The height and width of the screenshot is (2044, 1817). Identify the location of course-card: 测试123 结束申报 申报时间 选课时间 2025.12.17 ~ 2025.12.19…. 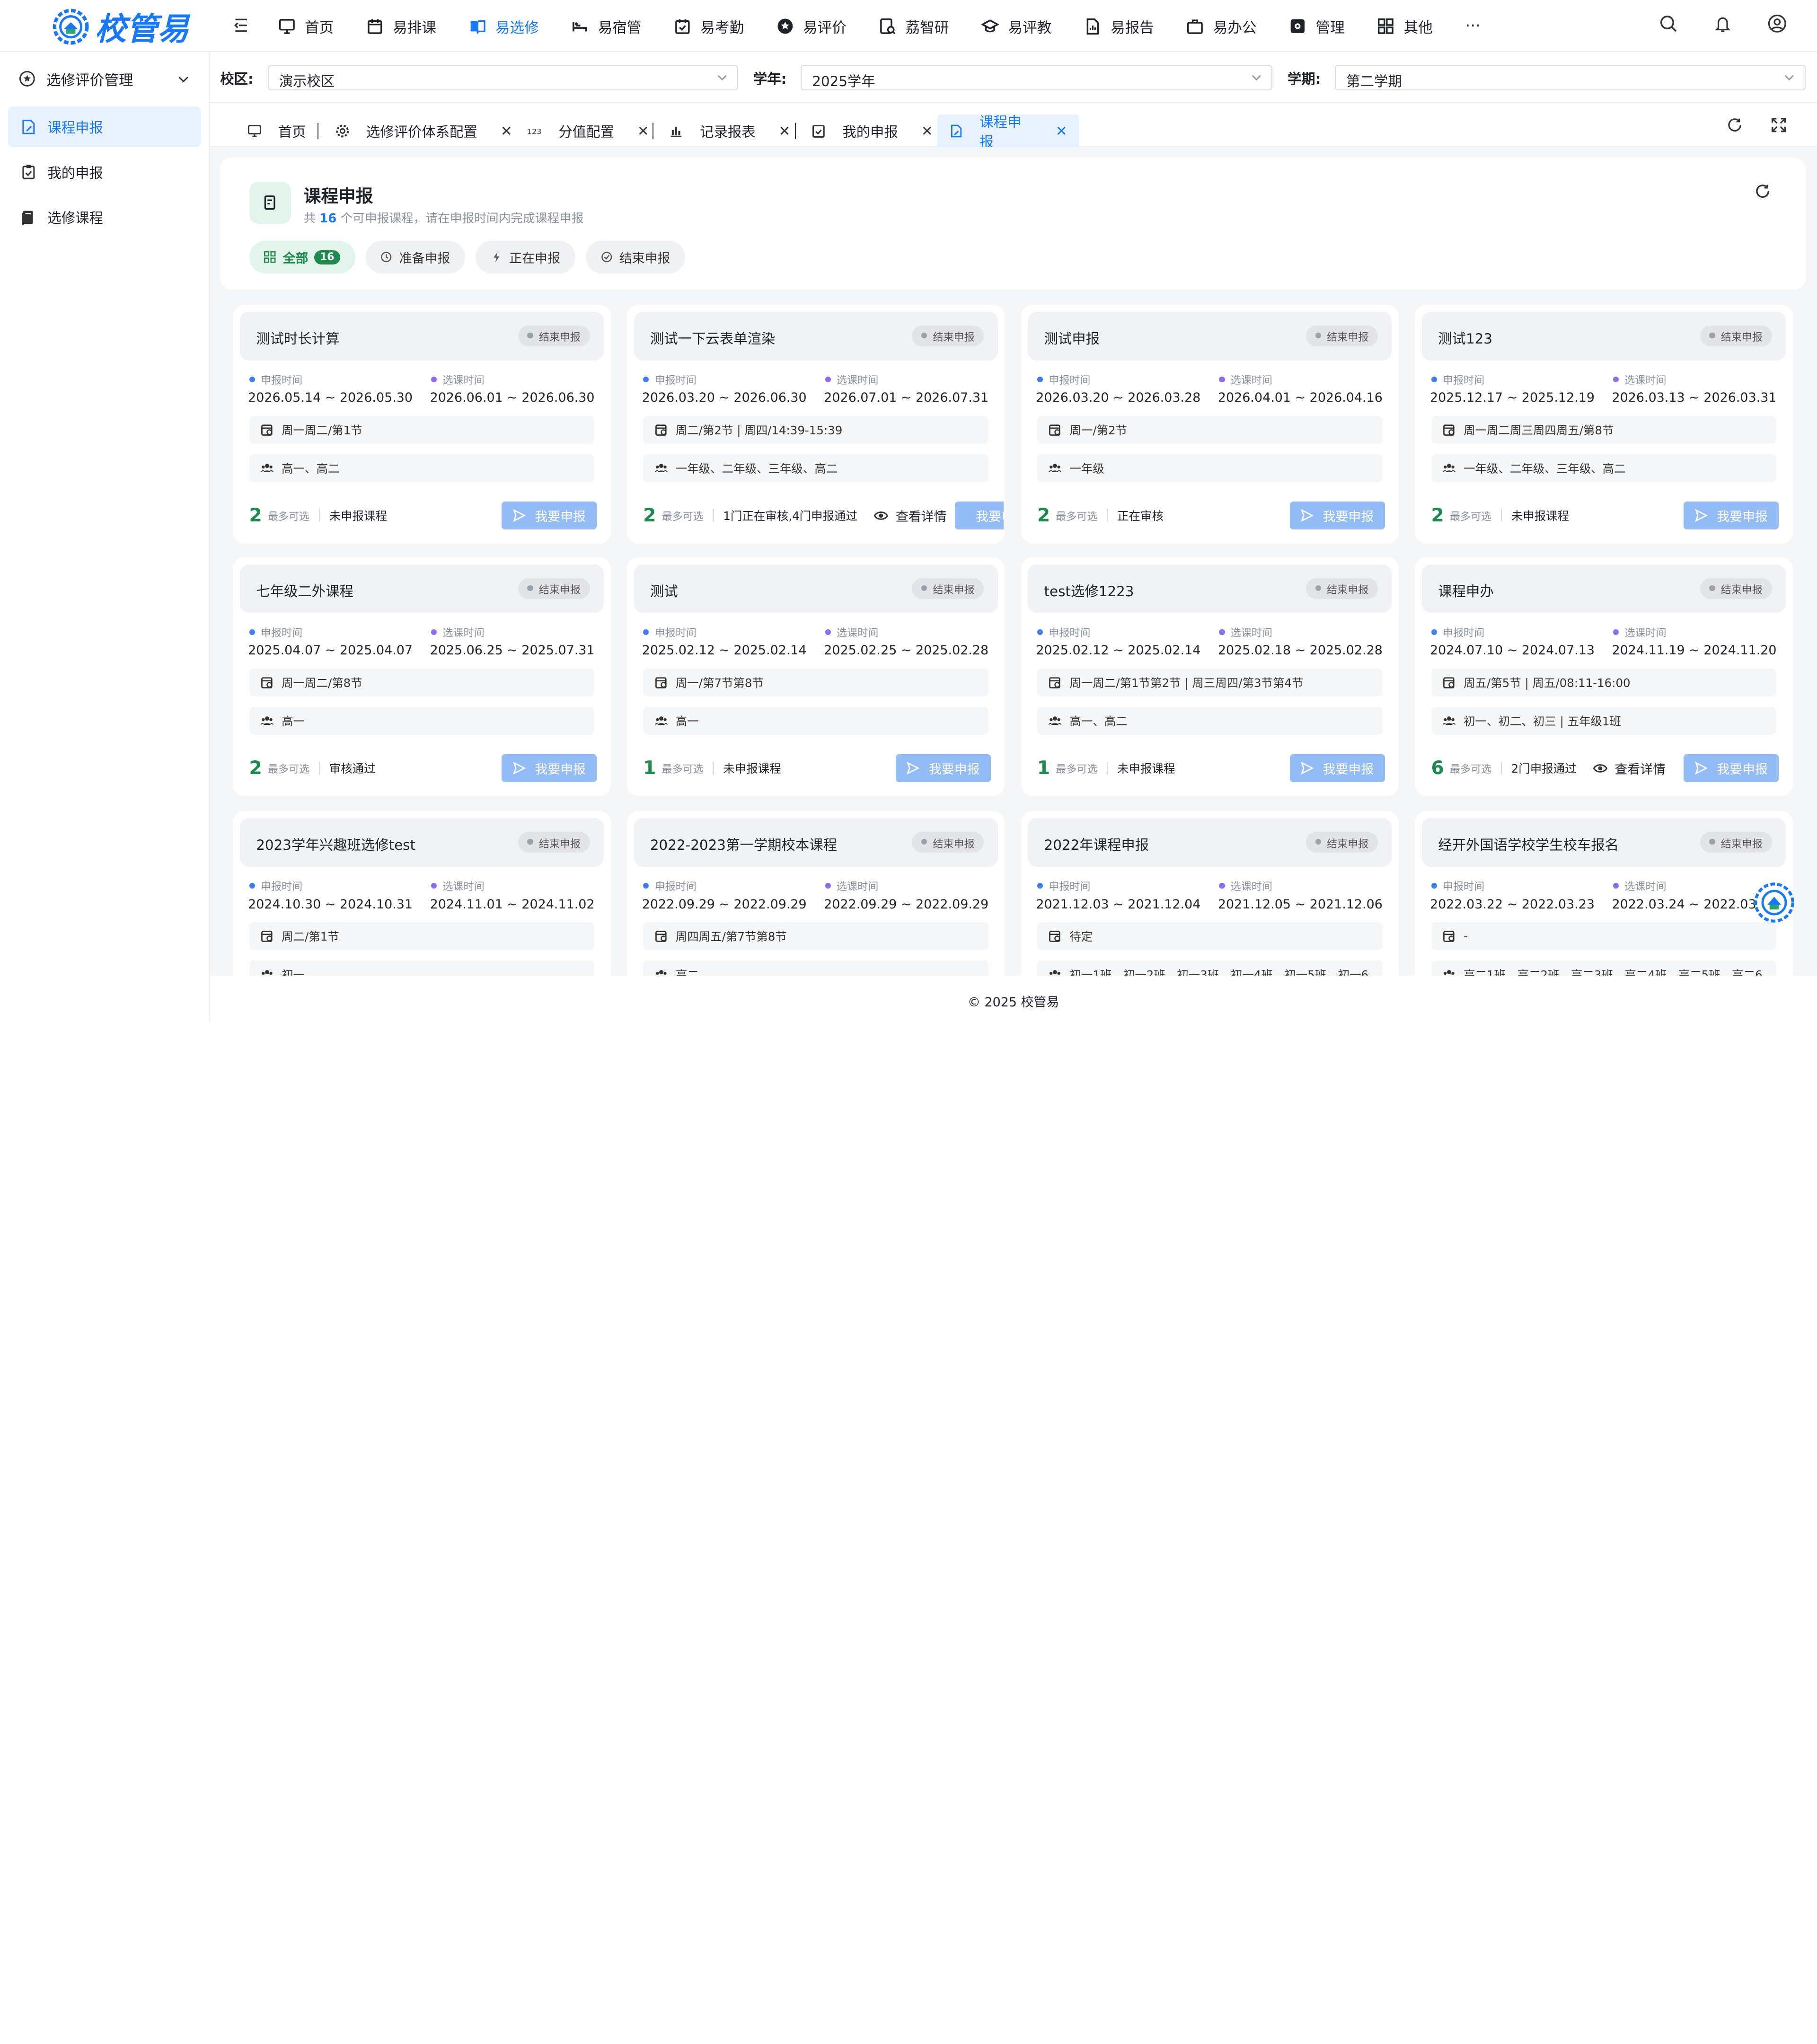
(1604, 424).